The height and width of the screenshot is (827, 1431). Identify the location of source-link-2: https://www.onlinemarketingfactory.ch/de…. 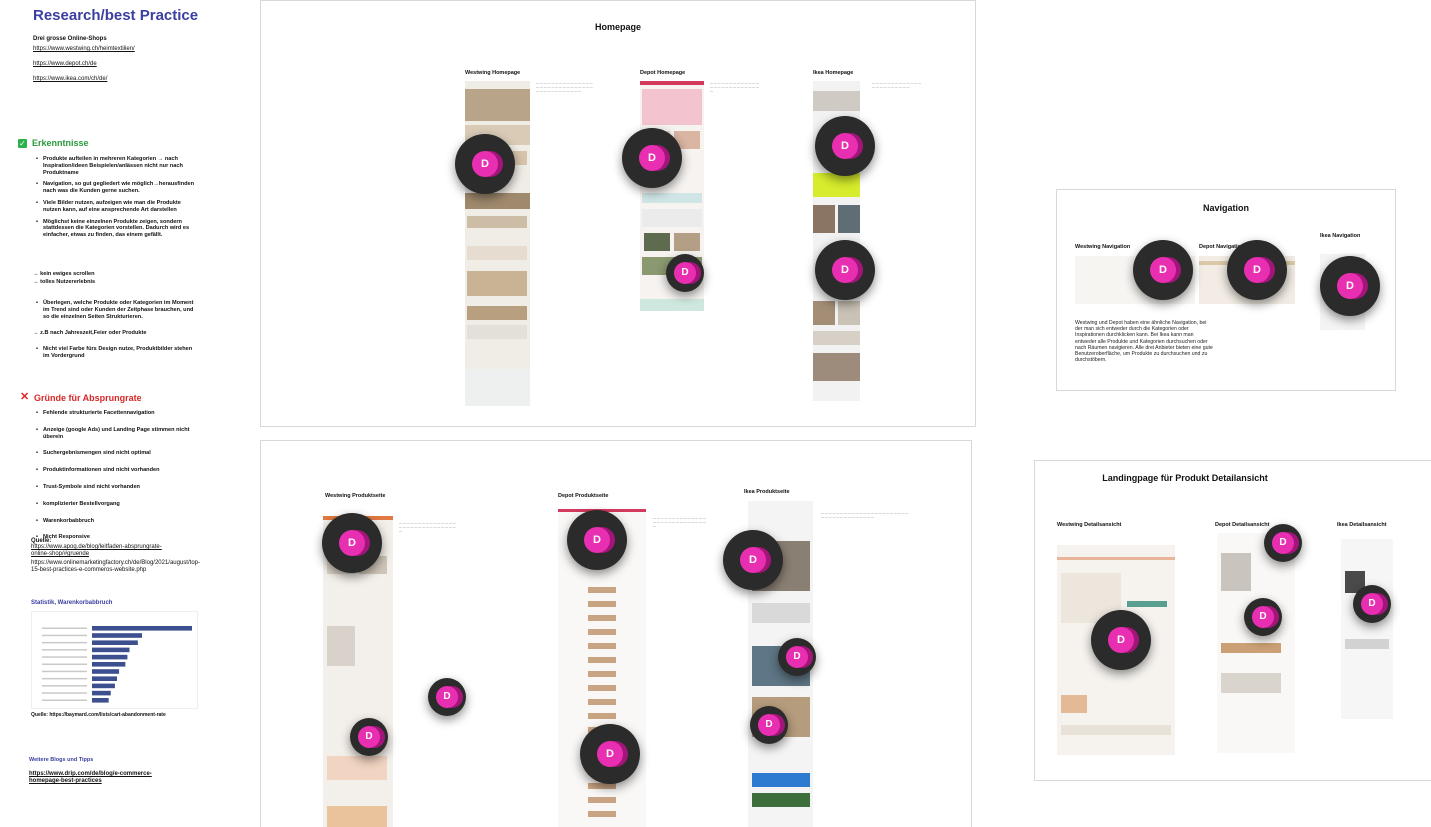
(115, 567).